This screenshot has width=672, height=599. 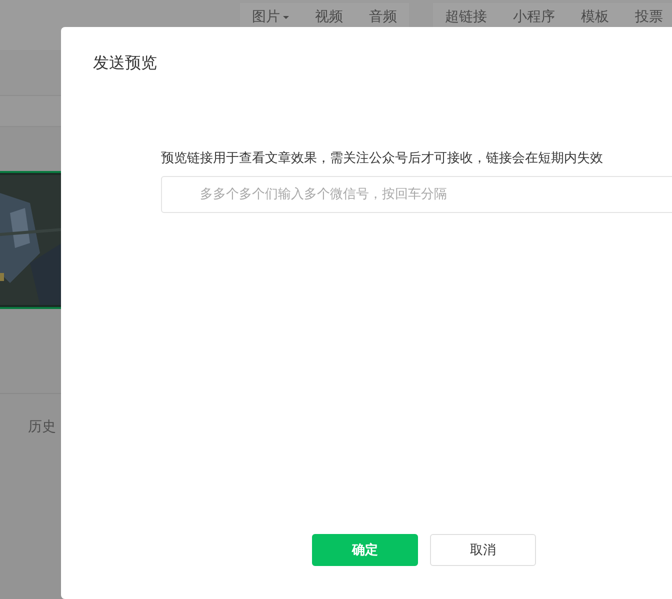 What do you see at coordinates (286, 17) in the screenshot?
I see `caret-icon` at bounding box center [286, 17].